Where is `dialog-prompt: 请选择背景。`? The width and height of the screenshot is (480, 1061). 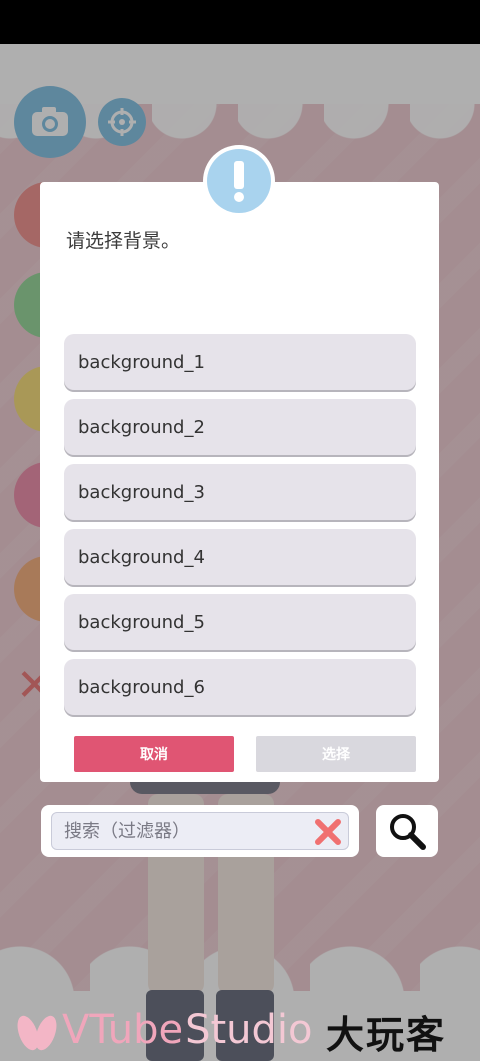 dialog-prompt: 请选择背景。 is located at coordinates (123, 241).